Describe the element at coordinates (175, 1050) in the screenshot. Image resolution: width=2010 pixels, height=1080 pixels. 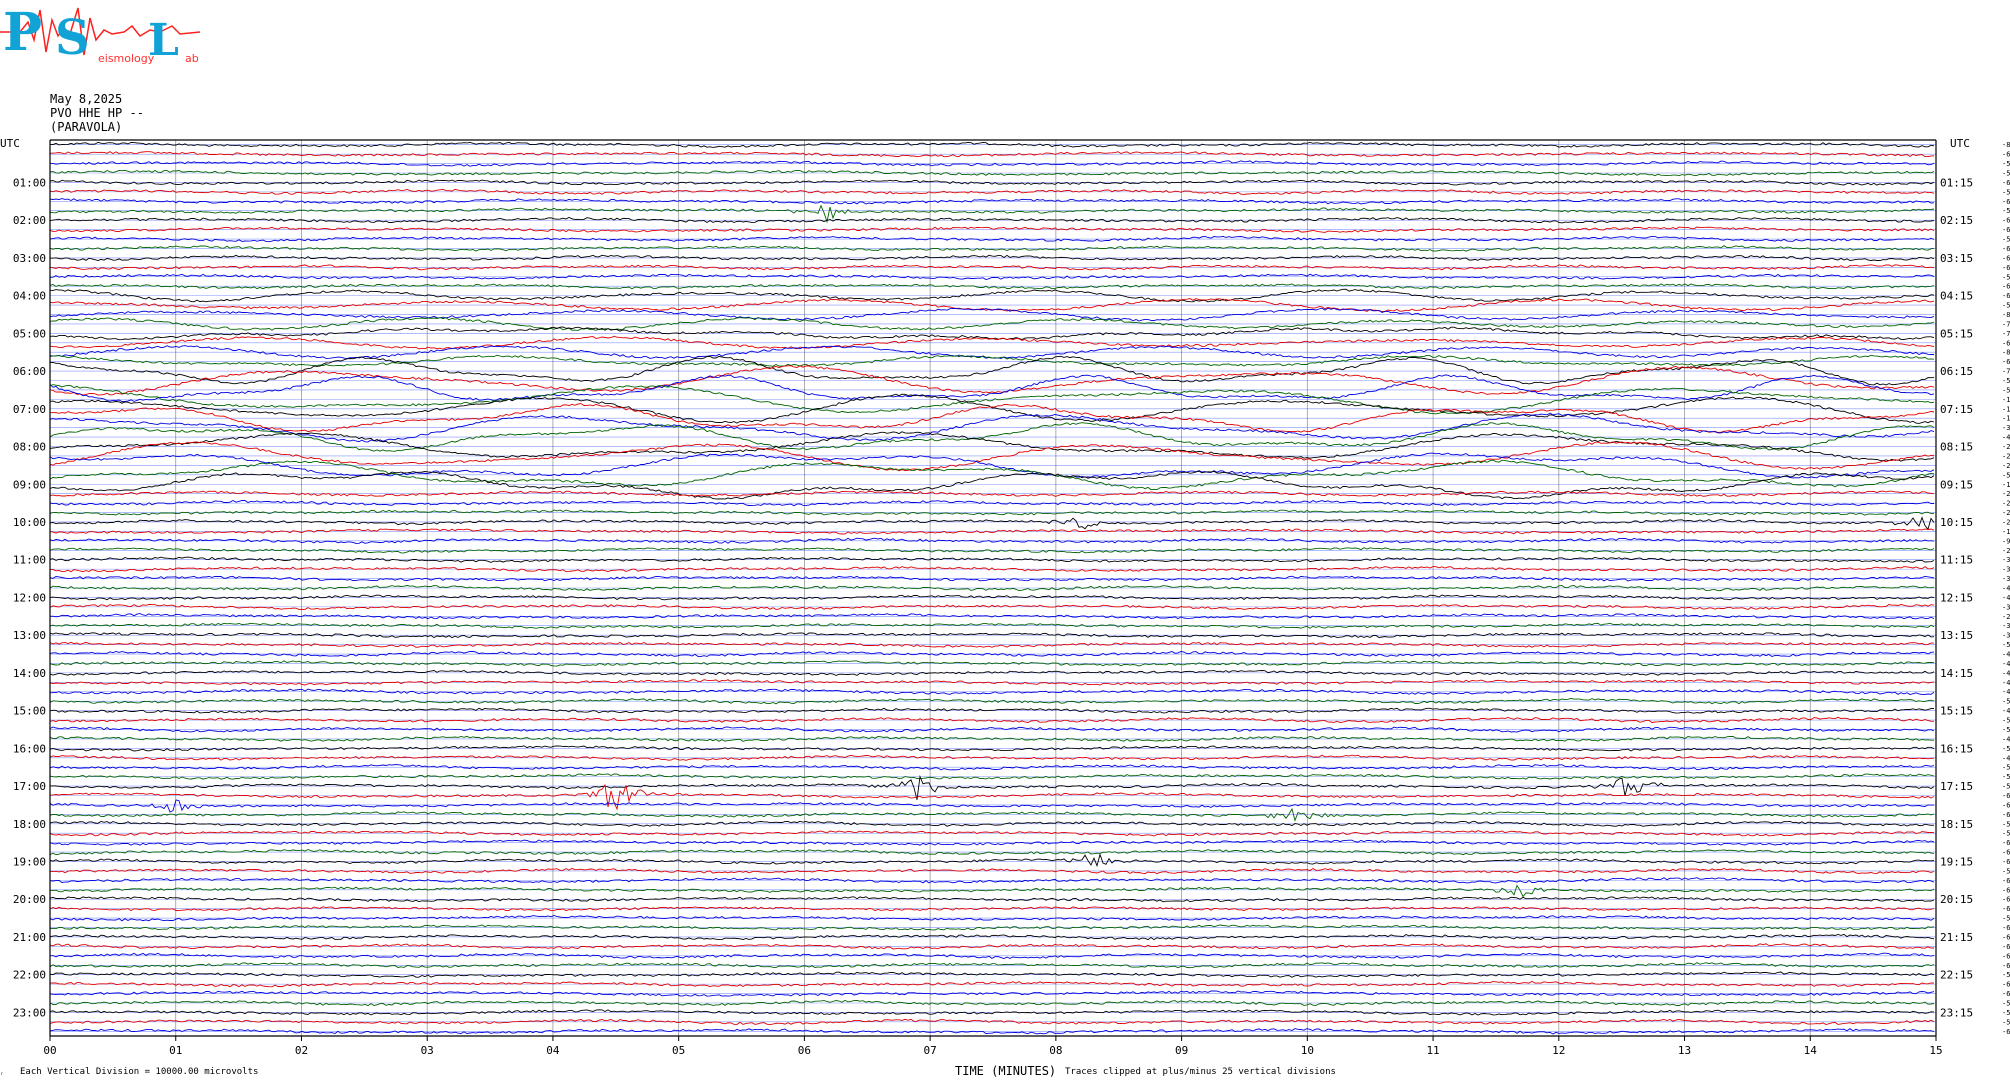
I see `x-tick-label: 01` at that location.